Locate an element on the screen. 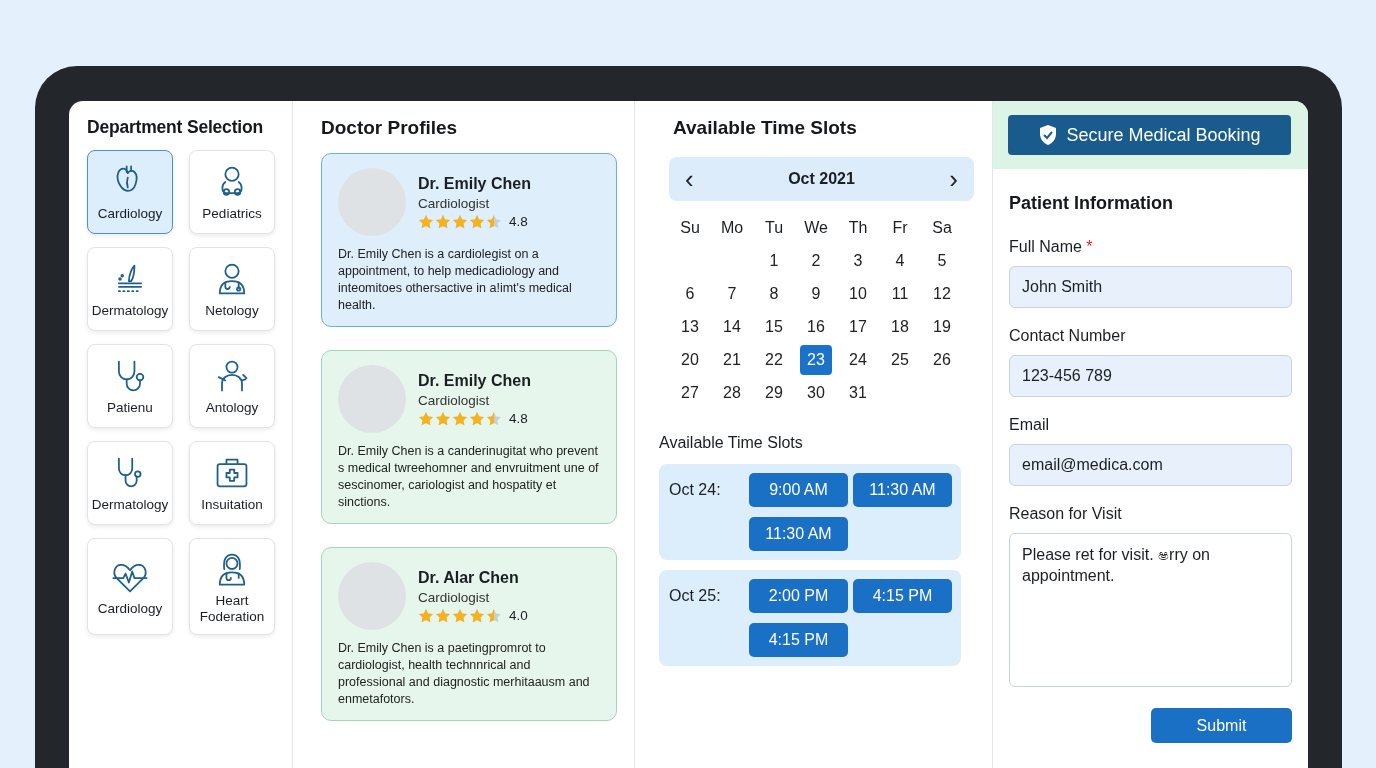 The height and width of the screenshot is (768, 1376). calendar-day: 30 is located at coordinates (816, 393).